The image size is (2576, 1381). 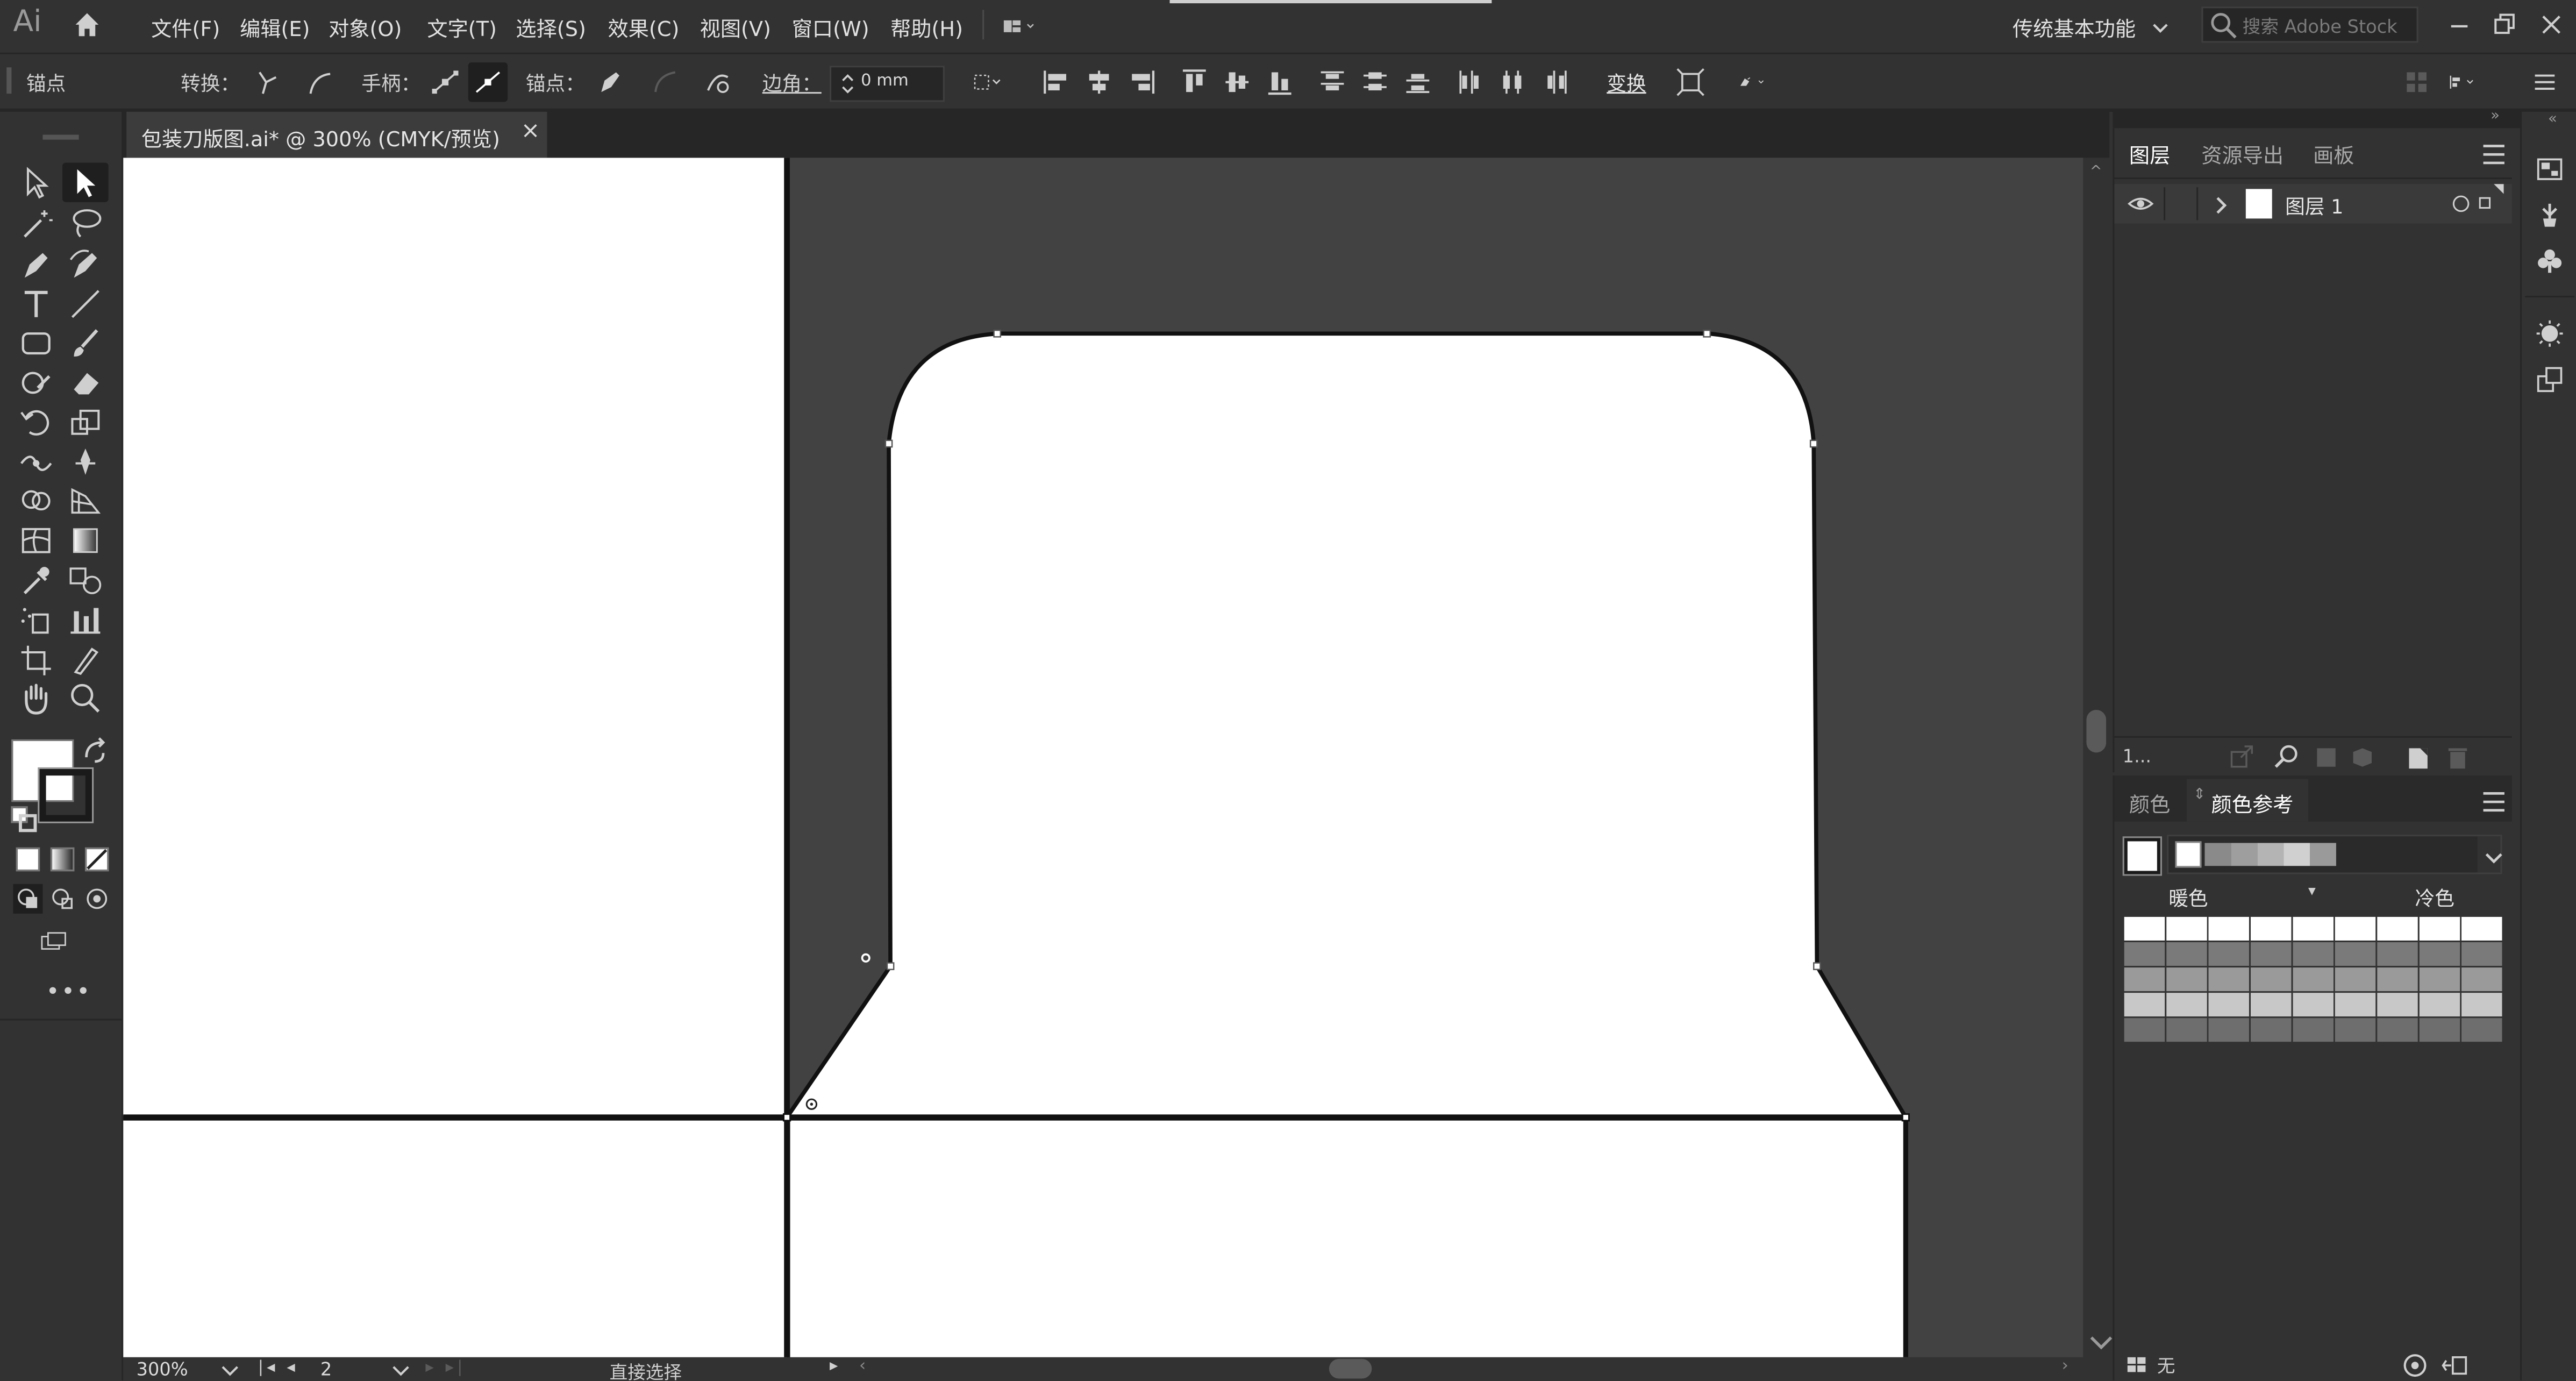 I want to click on limit-to-swatch-library-icon, so click(x=2139, y=1364).